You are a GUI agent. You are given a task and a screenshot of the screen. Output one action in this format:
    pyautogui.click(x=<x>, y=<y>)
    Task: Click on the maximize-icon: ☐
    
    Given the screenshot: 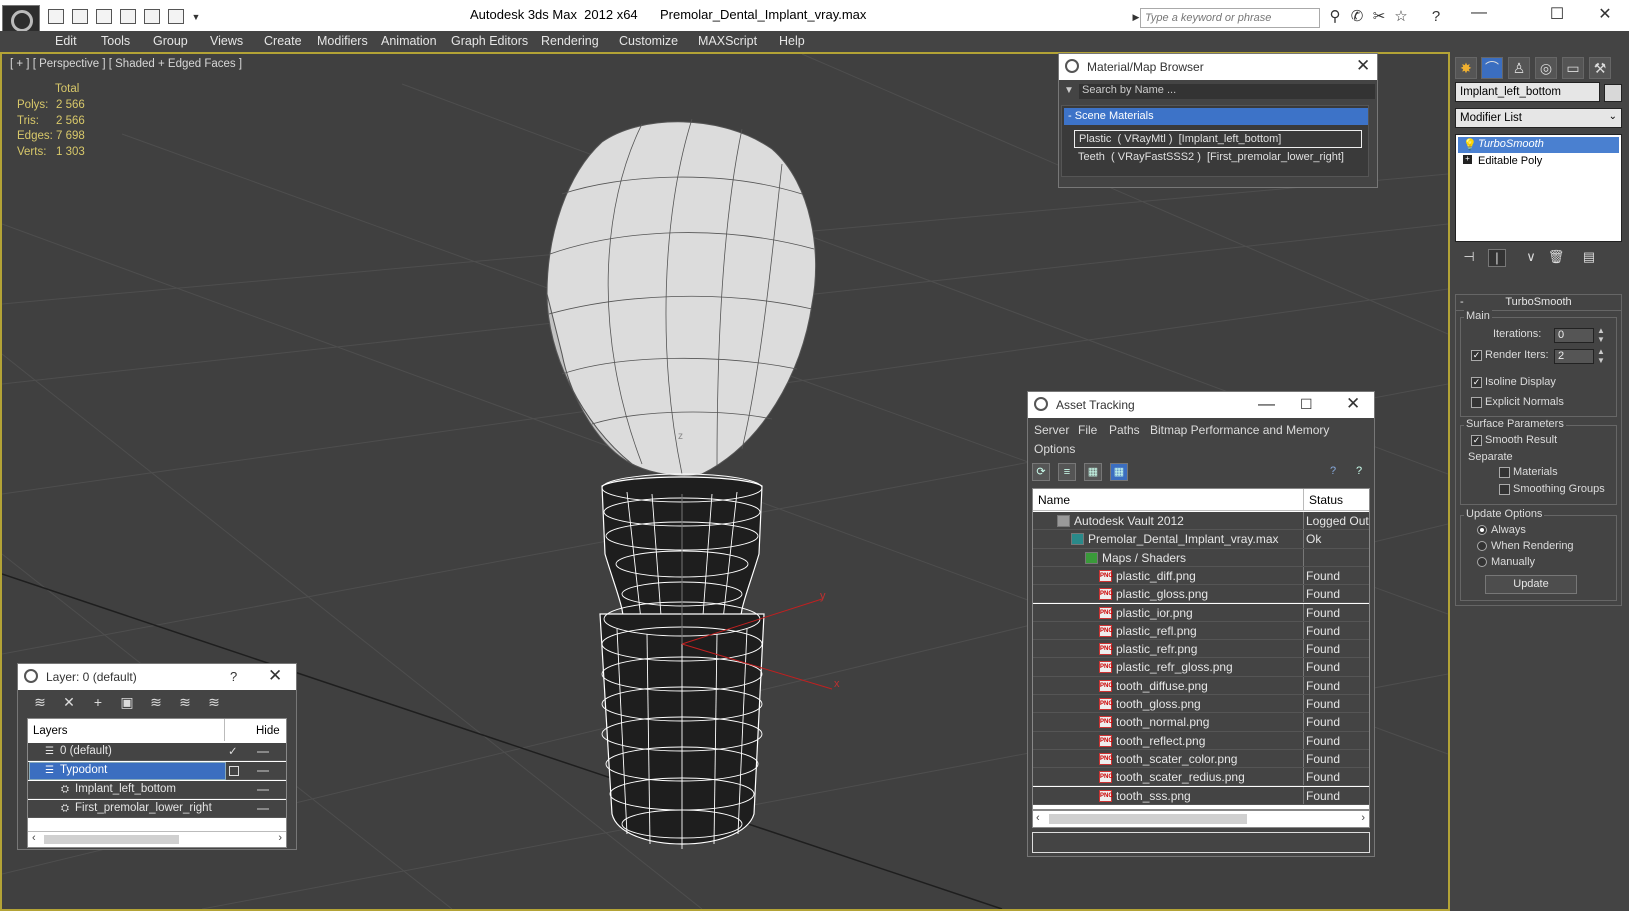 What is the action you would take?
    pyautogui.click(x=1306, y=404)
    